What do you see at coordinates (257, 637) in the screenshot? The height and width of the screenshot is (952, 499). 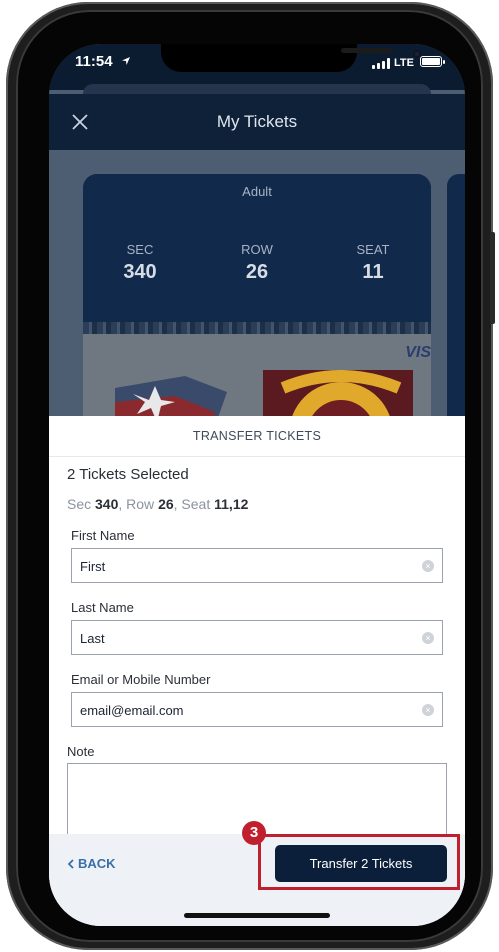 I see `last-name-field: Last ×` at bounding box center [257, 637].